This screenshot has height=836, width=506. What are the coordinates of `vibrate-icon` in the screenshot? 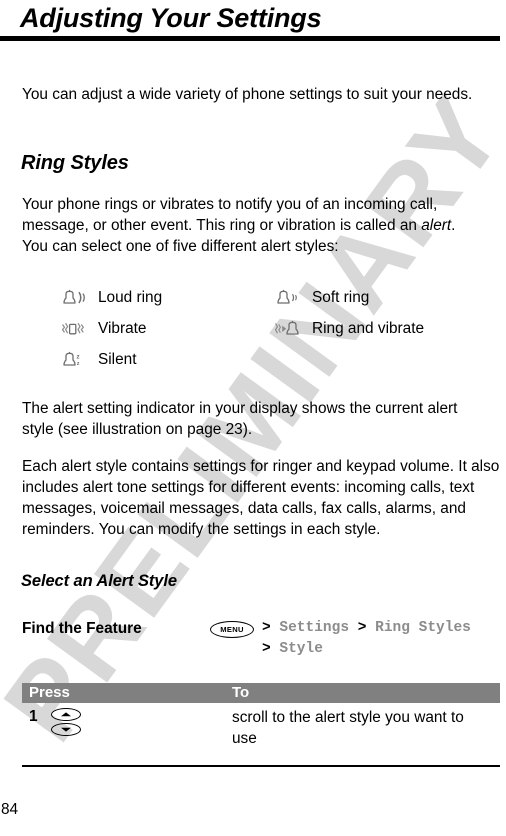 It's located at (79, 329).